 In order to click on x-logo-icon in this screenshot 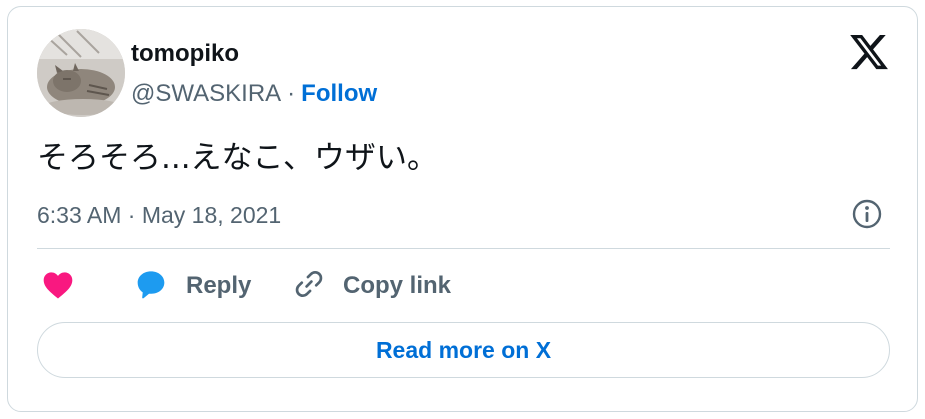, I will do `click(869, 52)`.